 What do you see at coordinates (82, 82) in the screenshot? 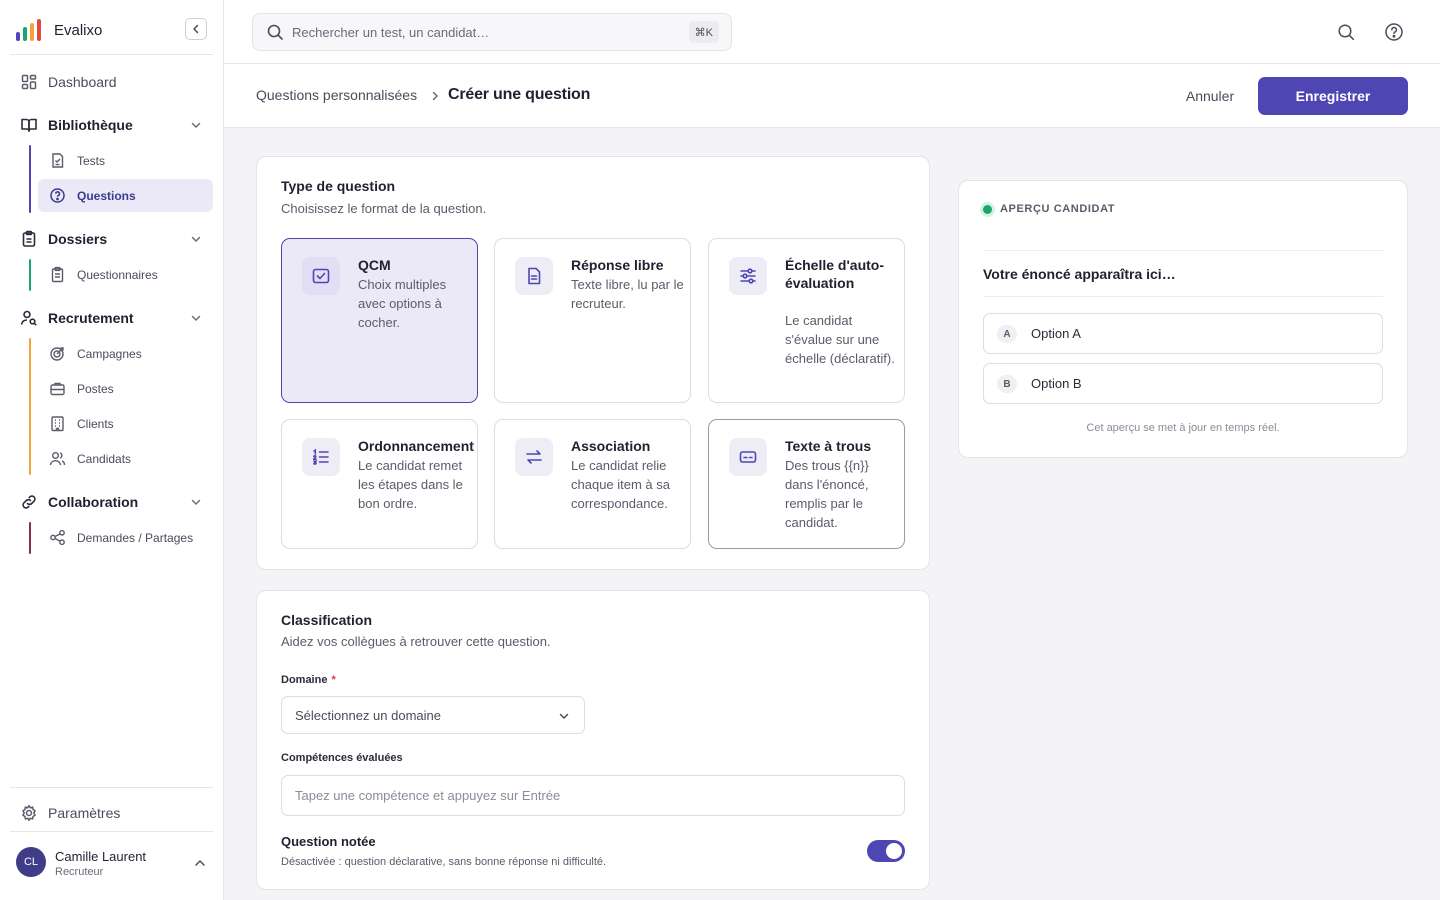
I see `nav-dashboard-label: Dashboard` at bounding box center [82, 82].